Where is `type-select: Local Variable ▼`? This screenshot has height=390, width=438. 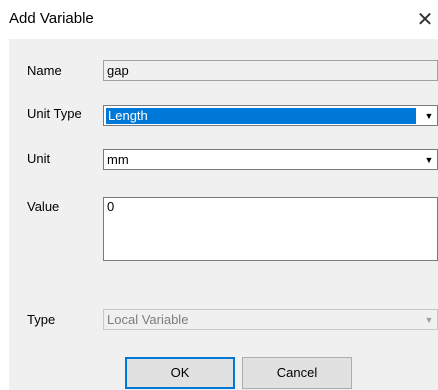 type-select: Local Variable ▼ is located at coordinates (270, 319).